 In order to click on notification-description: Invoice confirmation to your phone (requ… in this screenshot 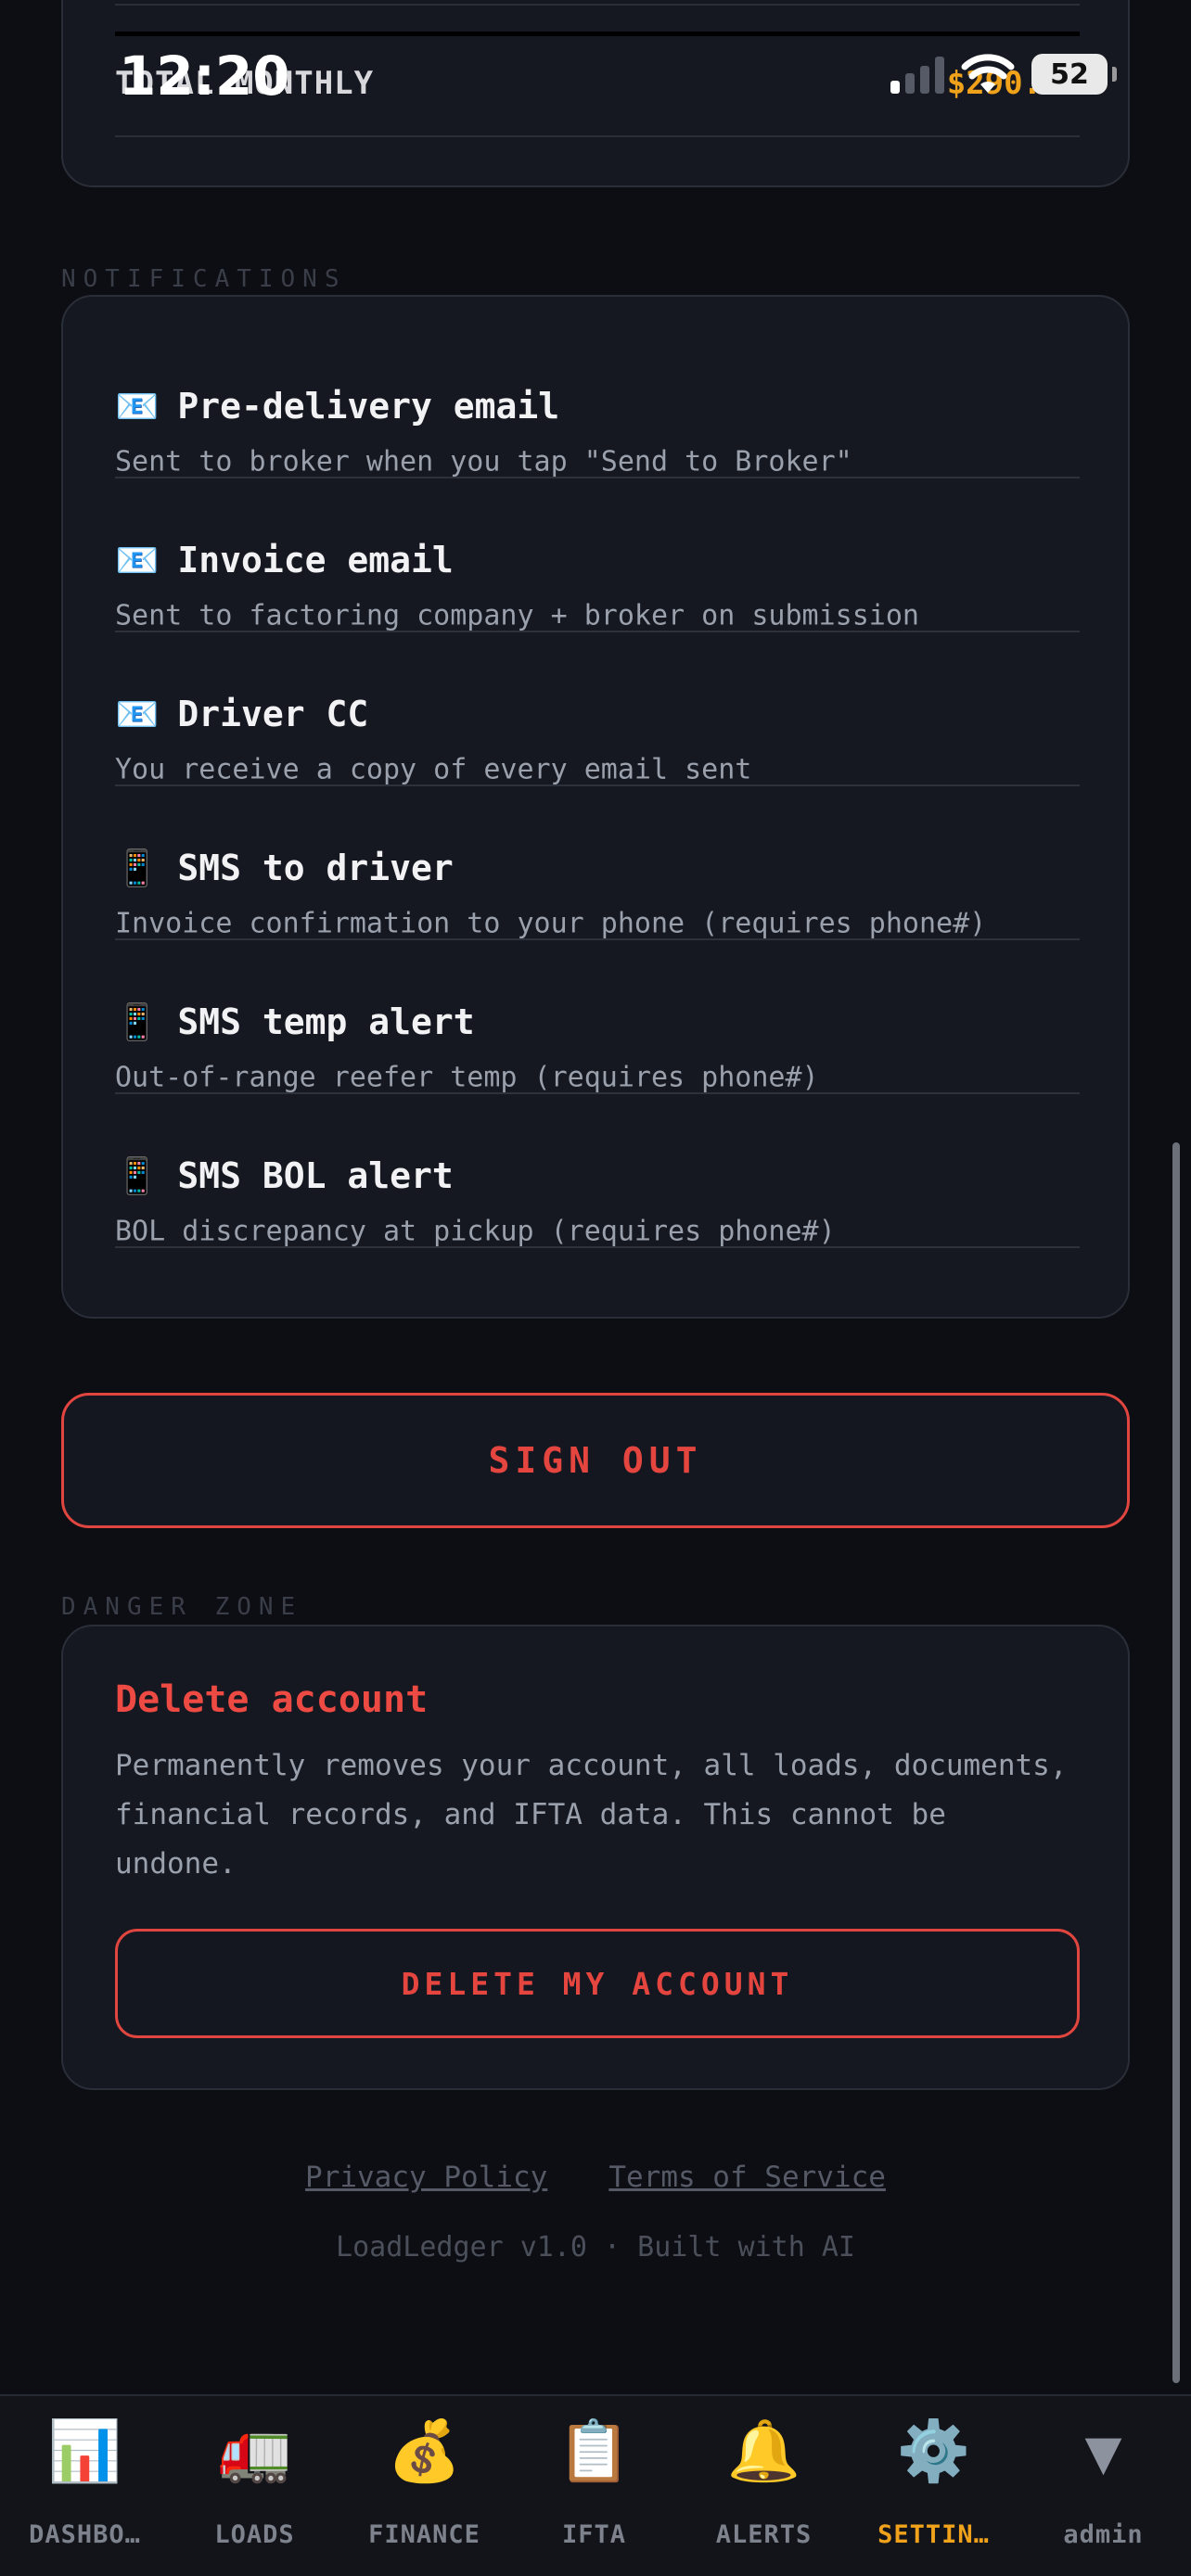, I will do `click(551, 923)`.